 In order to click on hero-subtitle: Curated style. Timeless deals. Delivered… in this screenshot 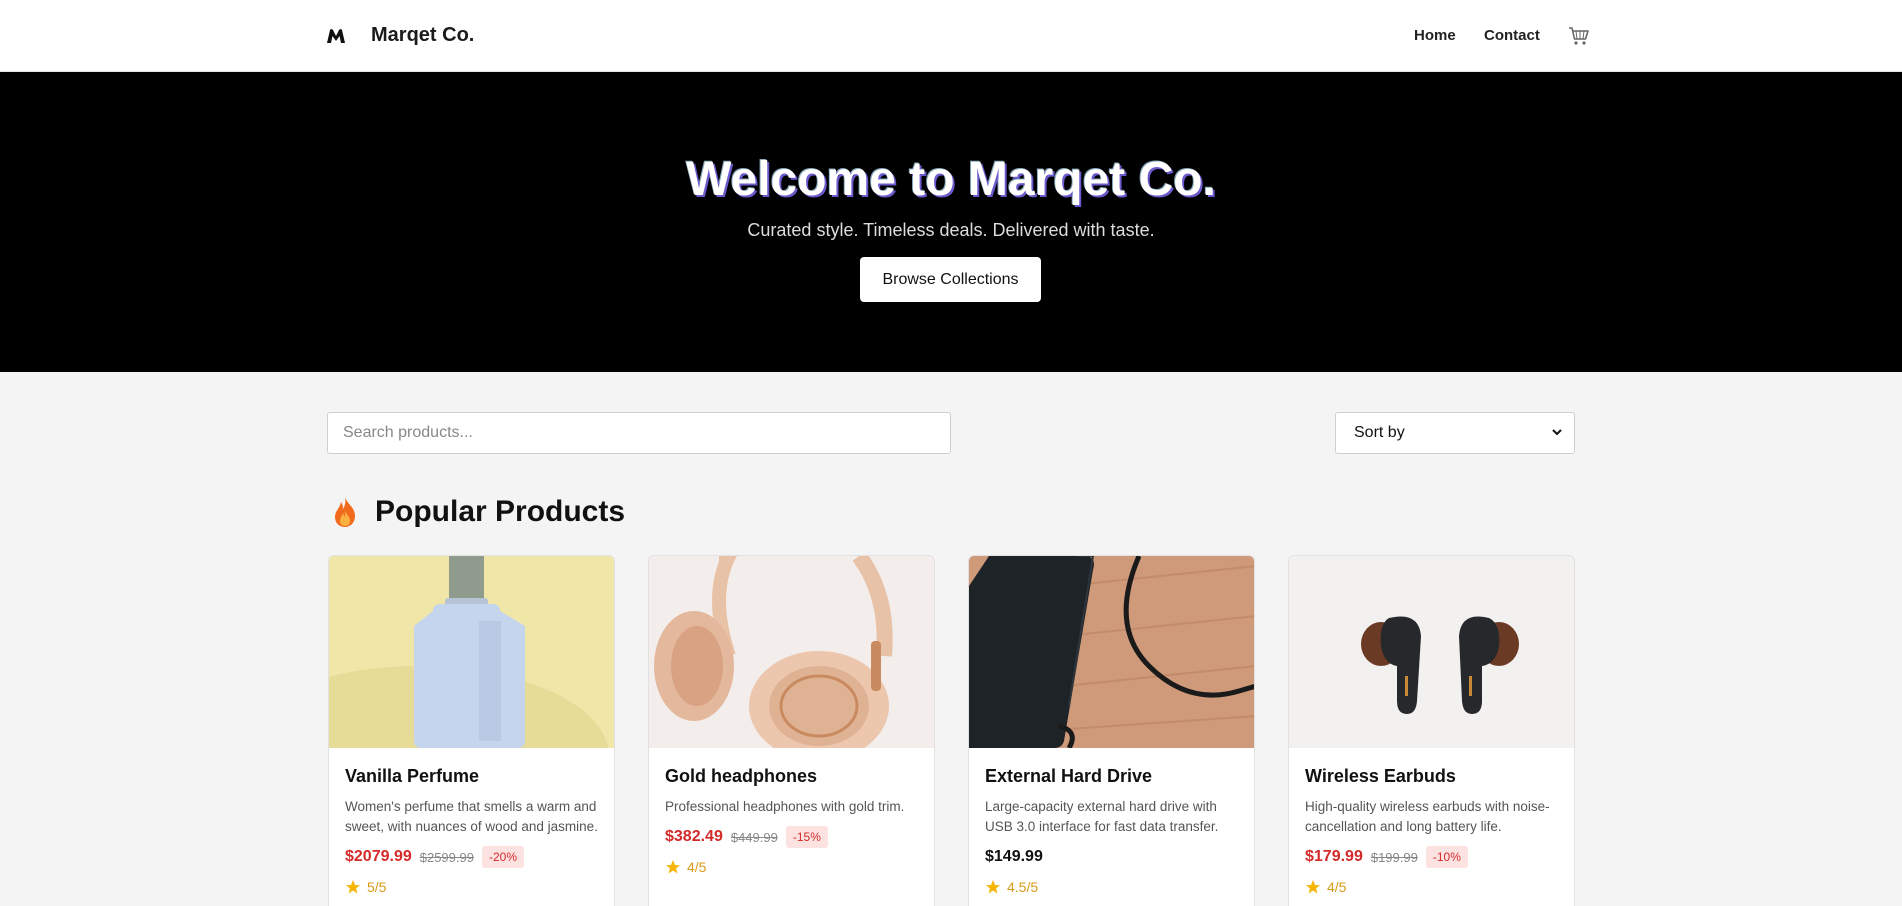, I will do `click(951, 230)`.